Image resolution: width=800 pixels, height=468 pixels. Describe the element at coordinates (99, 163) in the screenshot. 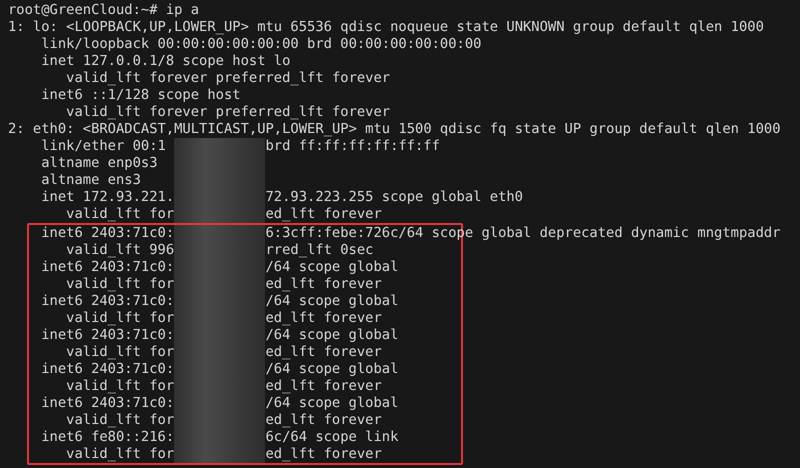

I see `terminal-text: altname enp0s3` at that location.